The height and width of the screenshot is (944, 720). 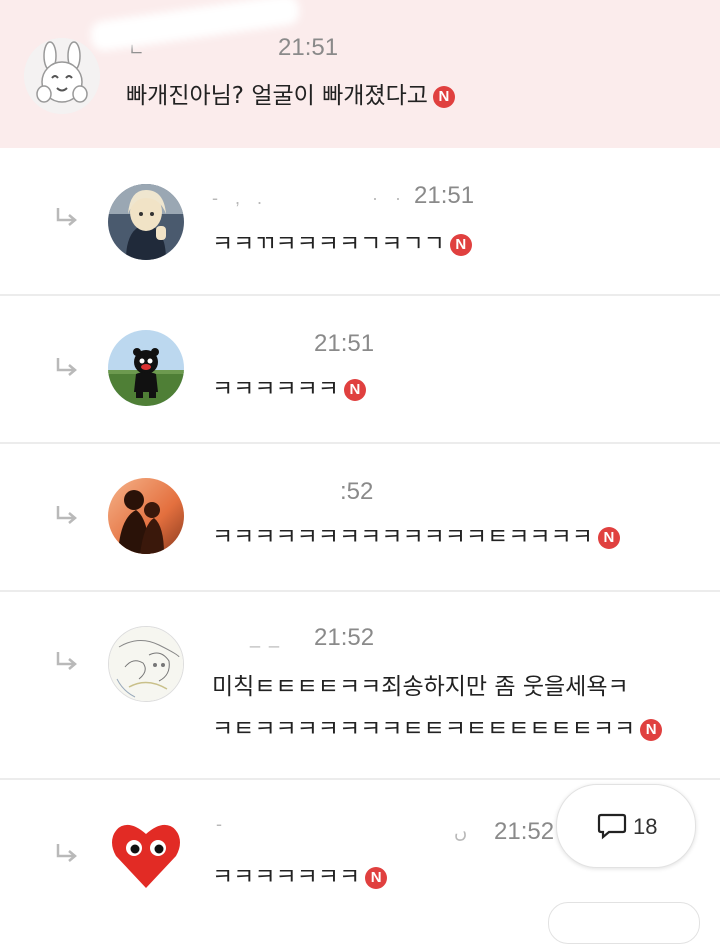 What do you see at coordinates (461, 832) in the screenshot?
I see `author-name-fragment: ں` at bounding box center [461, 832].